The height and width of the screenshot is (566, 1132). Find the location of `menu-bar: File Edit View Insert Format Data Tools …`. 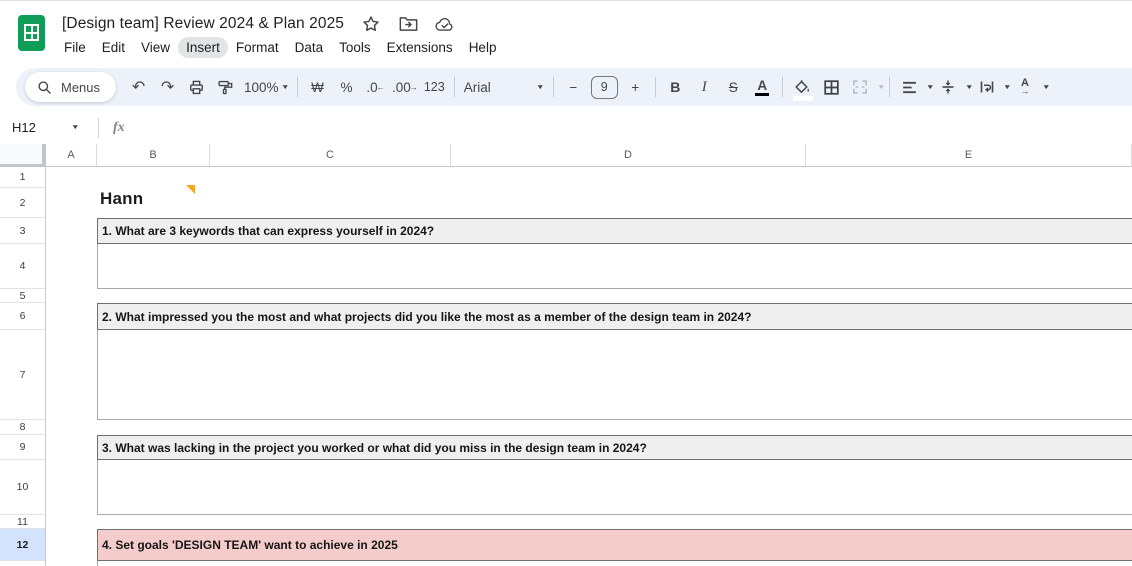

menu-bar: File Edit View Insert Format Data Tools … is located at coordinates (280, 47).